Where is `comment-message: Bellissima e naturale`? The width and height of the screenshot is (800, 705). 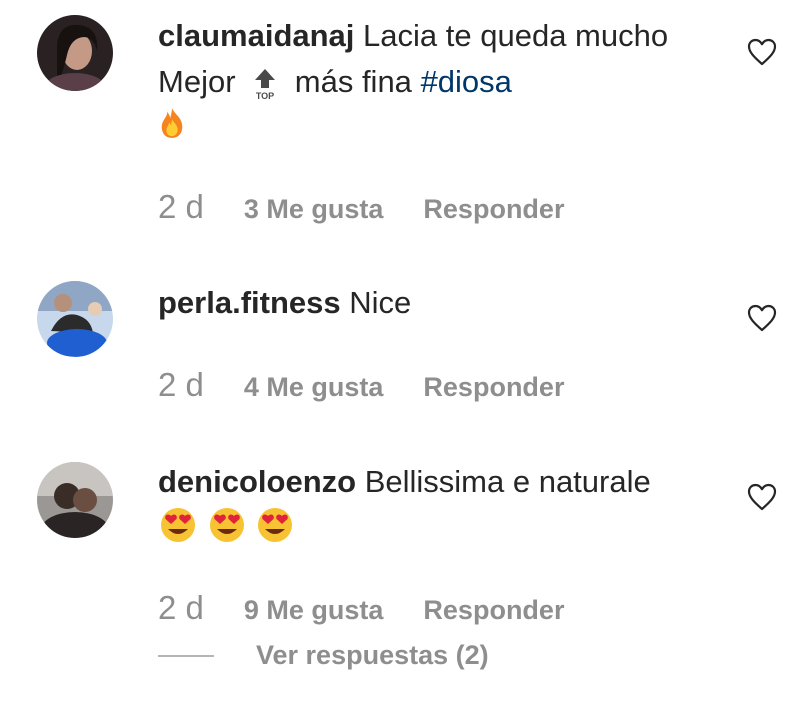 comment-message: Bellissima e naturale is located at coordinates (507, 481).